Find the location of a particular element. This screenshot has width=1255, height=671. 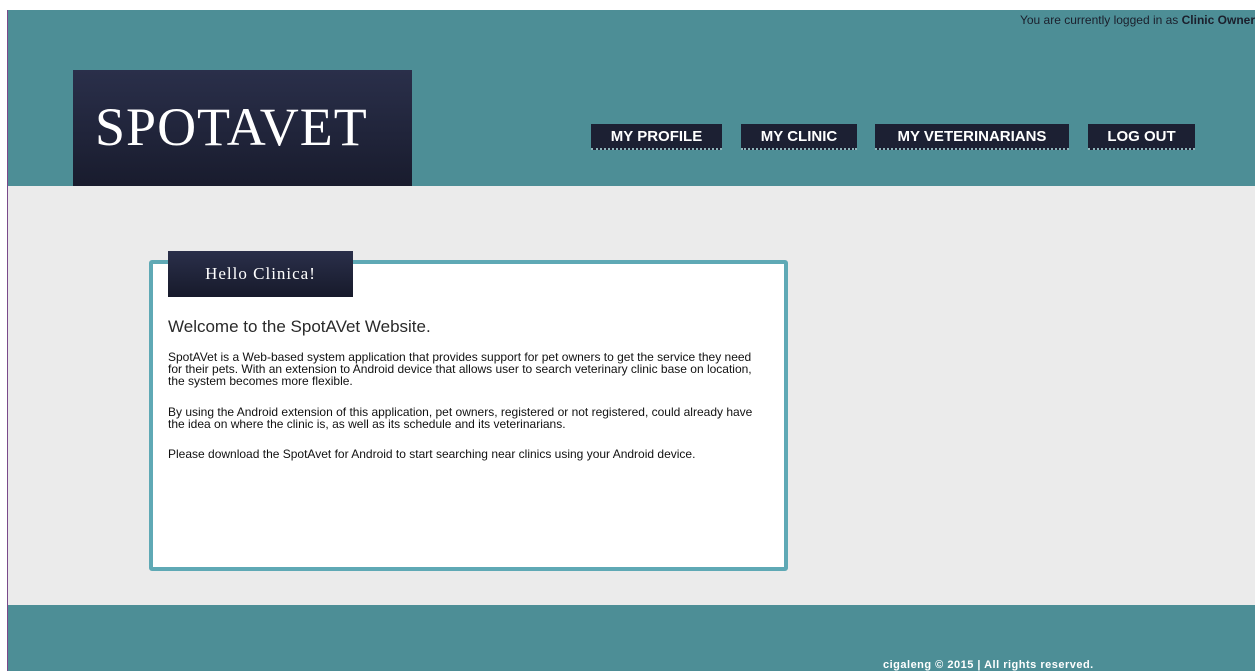

greeting-tab: Hello Clinica! is located at coordinates (260, 274).